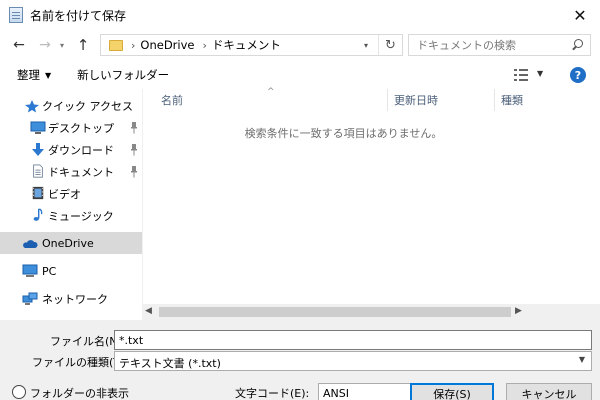 Image resolution: width=600 pixels, height=400 pixels. I want to click on network-icon, so click(30, 298).